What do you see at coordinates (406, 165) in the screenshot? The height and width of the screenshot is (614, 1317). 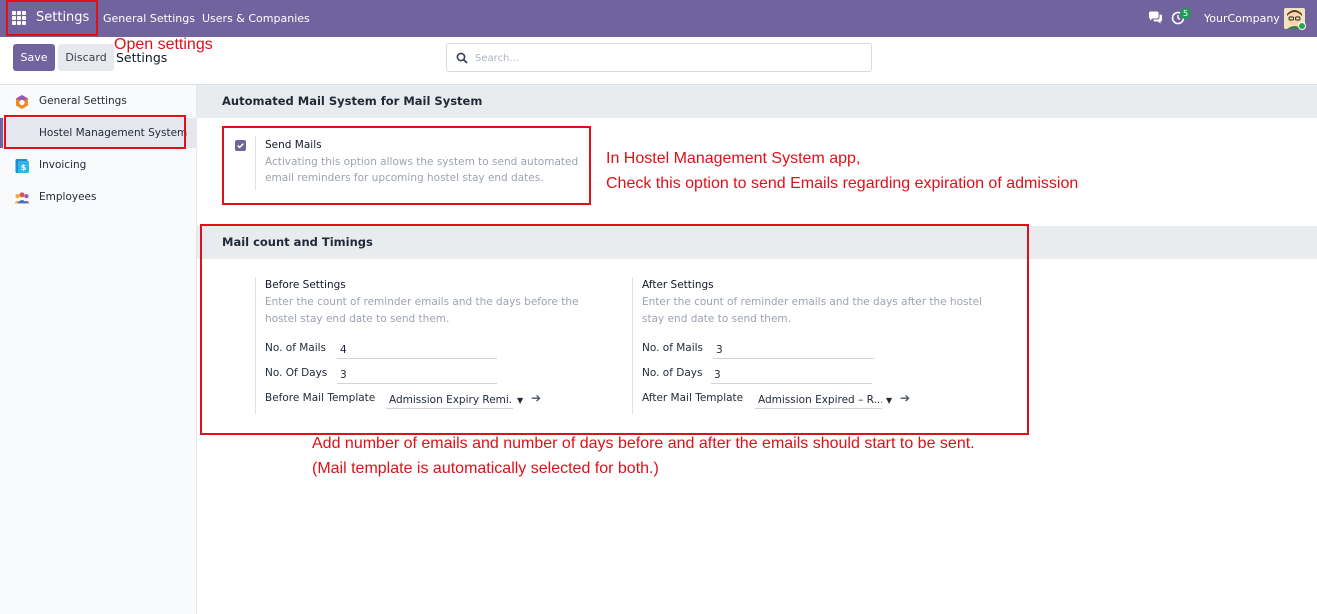 I see `annotation-box-send-mails` at bounding box center [406, 165].